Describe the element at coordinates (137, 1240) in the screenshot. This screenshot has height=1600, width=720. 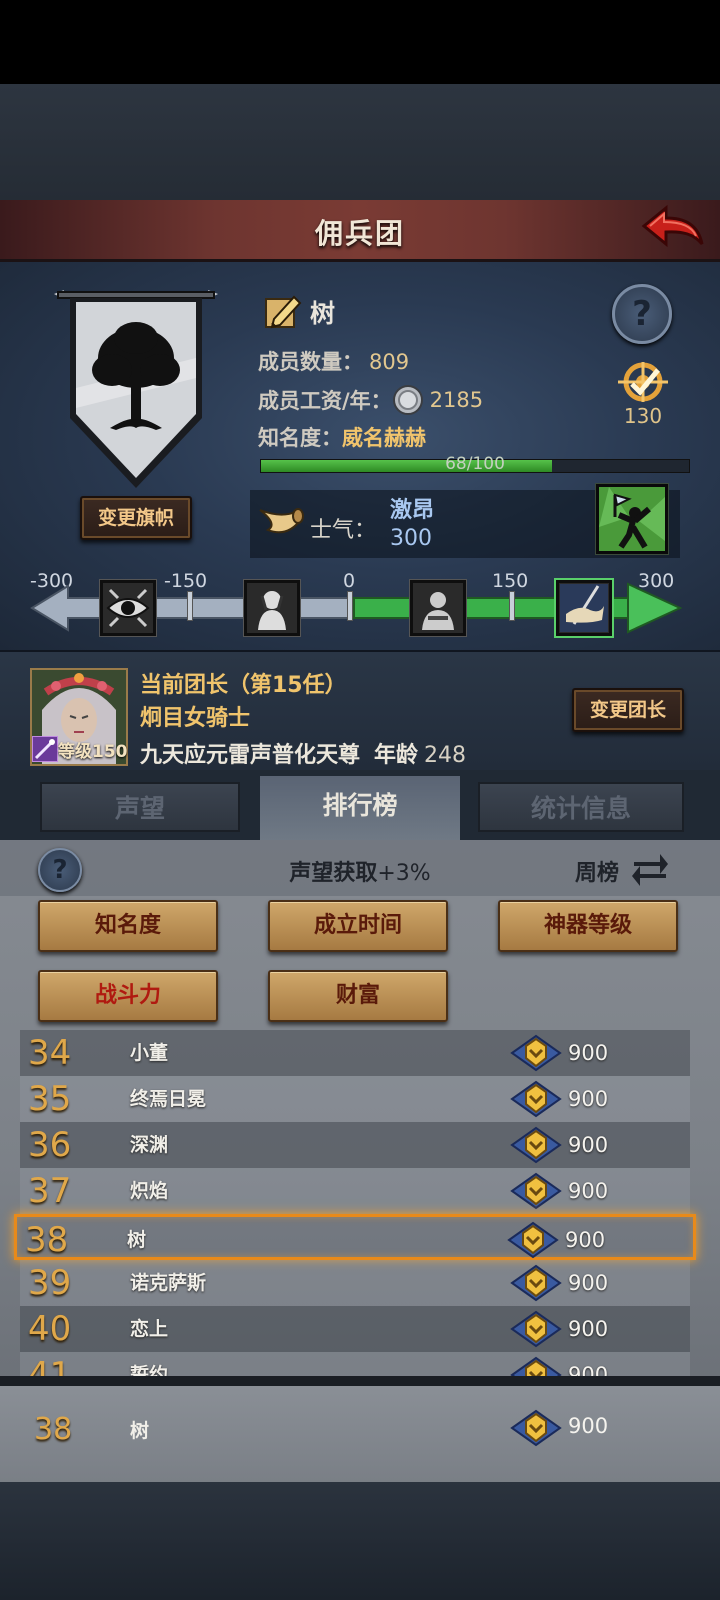
I see `row-name: 树` at that location.